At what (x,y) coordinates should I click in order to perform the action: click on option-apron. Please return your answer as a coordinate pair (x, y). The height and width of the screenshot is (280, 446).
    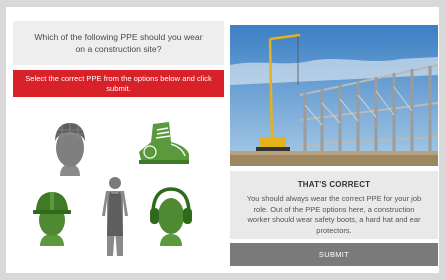
    Looking at the image, I should click on (115, 217).